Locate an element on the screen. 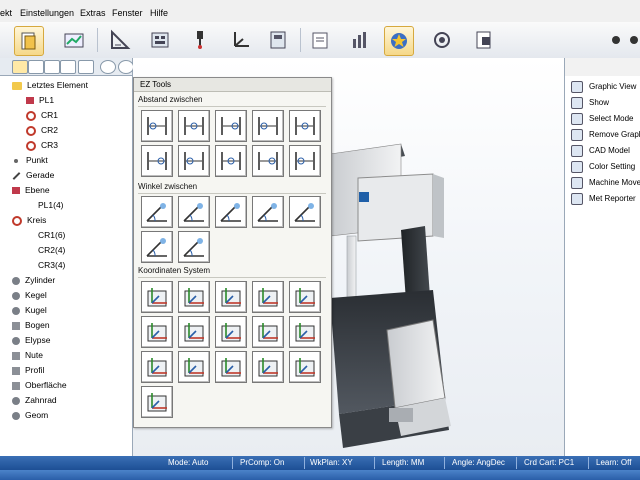 The height and width of the screenshot is (480, 640). view-option-item: Show is located at coordinates (590, 103).